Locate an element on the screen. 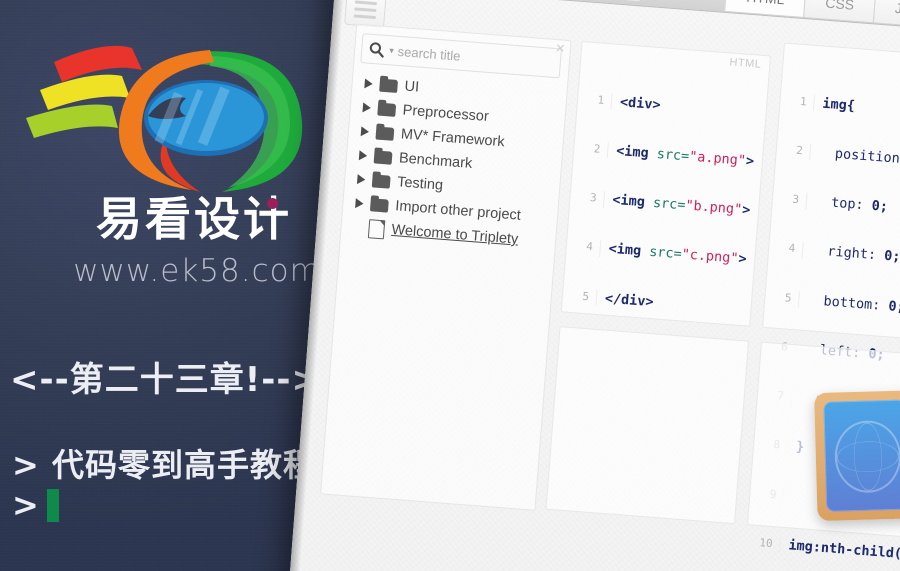  tree-item-label: Preprocessor is located at coordinates (446, 114).